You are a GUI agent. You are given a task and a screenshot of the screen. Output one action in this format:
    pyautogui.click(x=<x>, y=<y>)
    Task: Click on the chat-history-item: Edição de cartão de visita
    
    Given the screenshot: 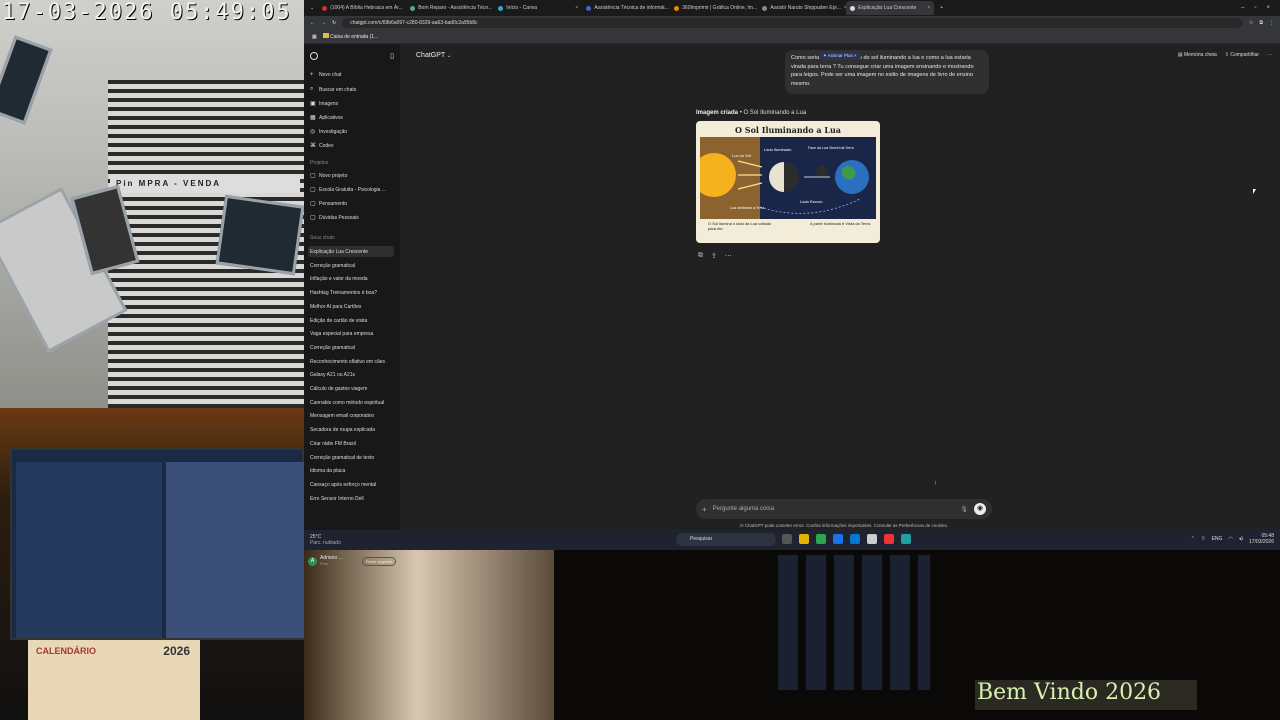 What is the action you would take?
    pyautogui.click(x=351, y=320)
    